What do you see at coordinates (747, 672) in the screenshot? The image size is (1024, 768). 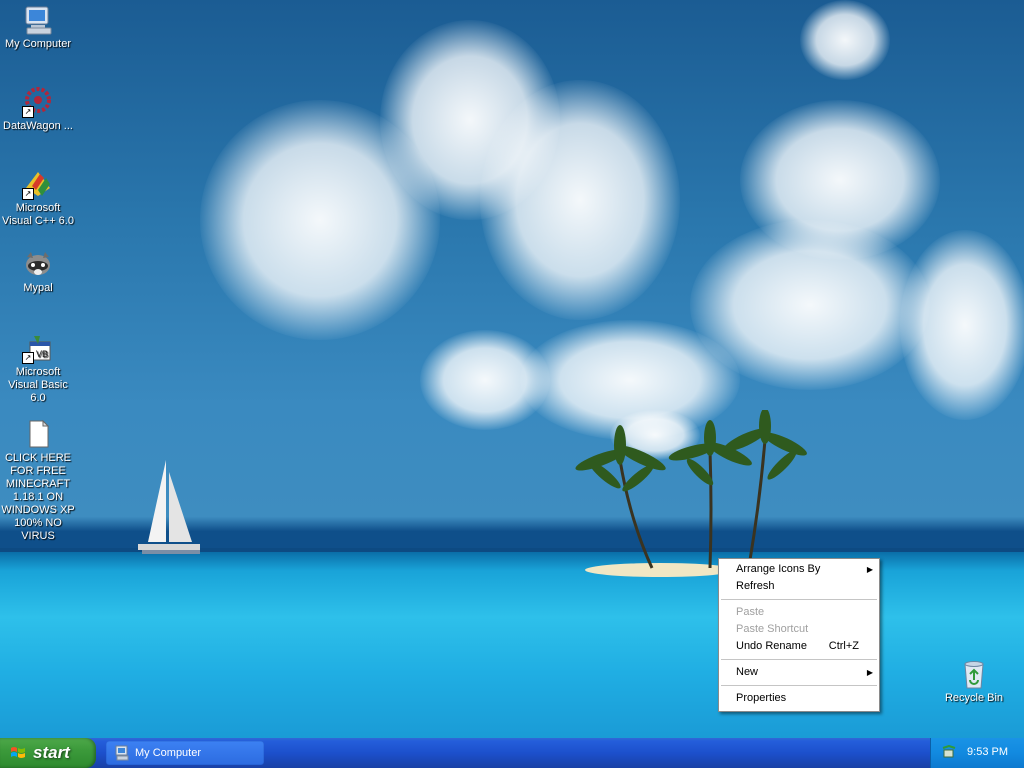 I see `menu-item-label: New` at bounding box center [747, 672].